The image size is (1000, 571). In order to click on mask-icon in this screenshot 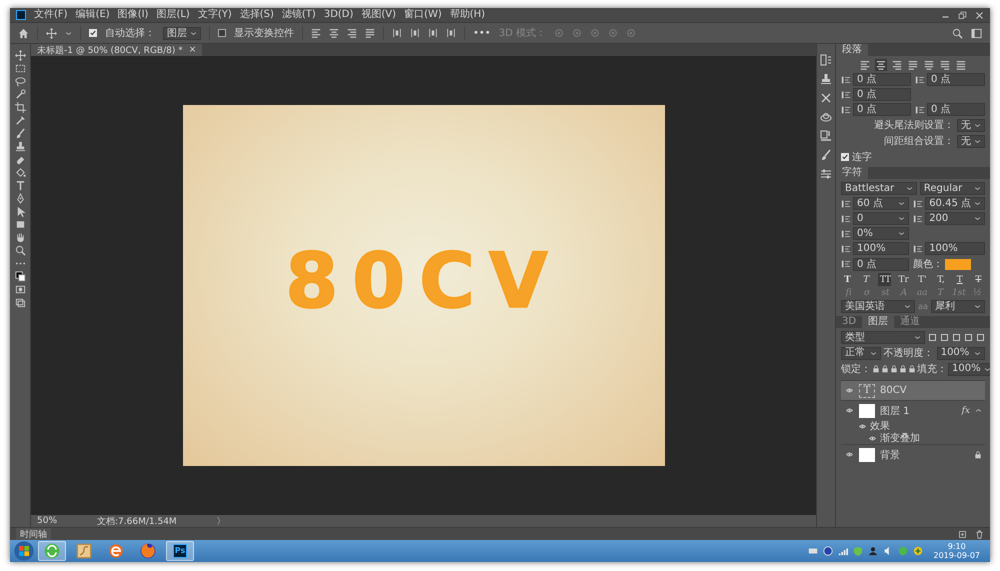, I will do `click(20, 289)`.